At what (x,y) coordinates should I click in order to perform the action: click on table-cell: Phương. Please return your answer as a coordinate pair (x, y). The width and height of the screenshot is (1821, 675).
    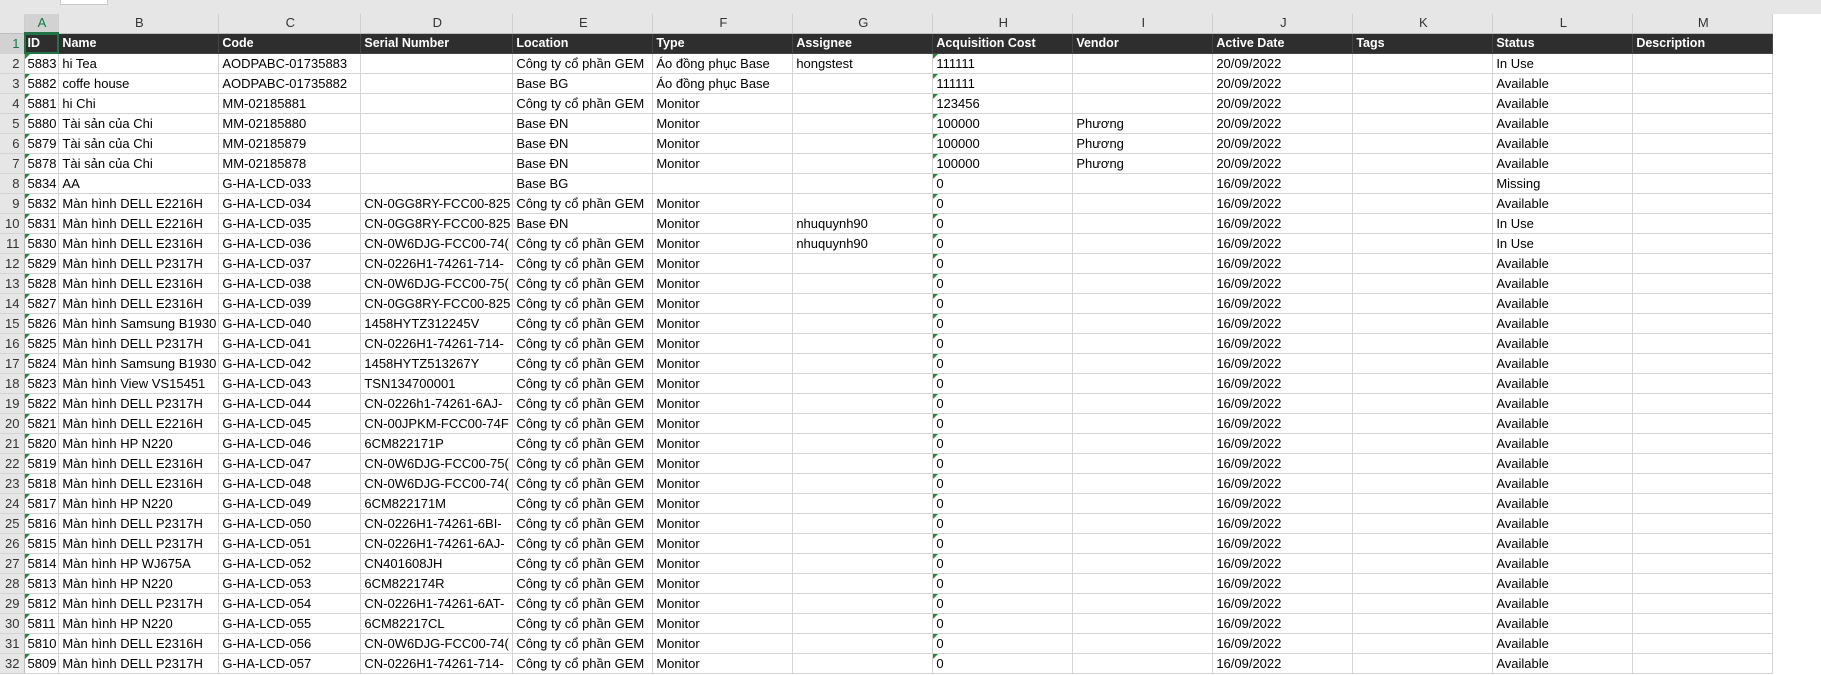
    Looking at the image, I should click on (1143, 143).